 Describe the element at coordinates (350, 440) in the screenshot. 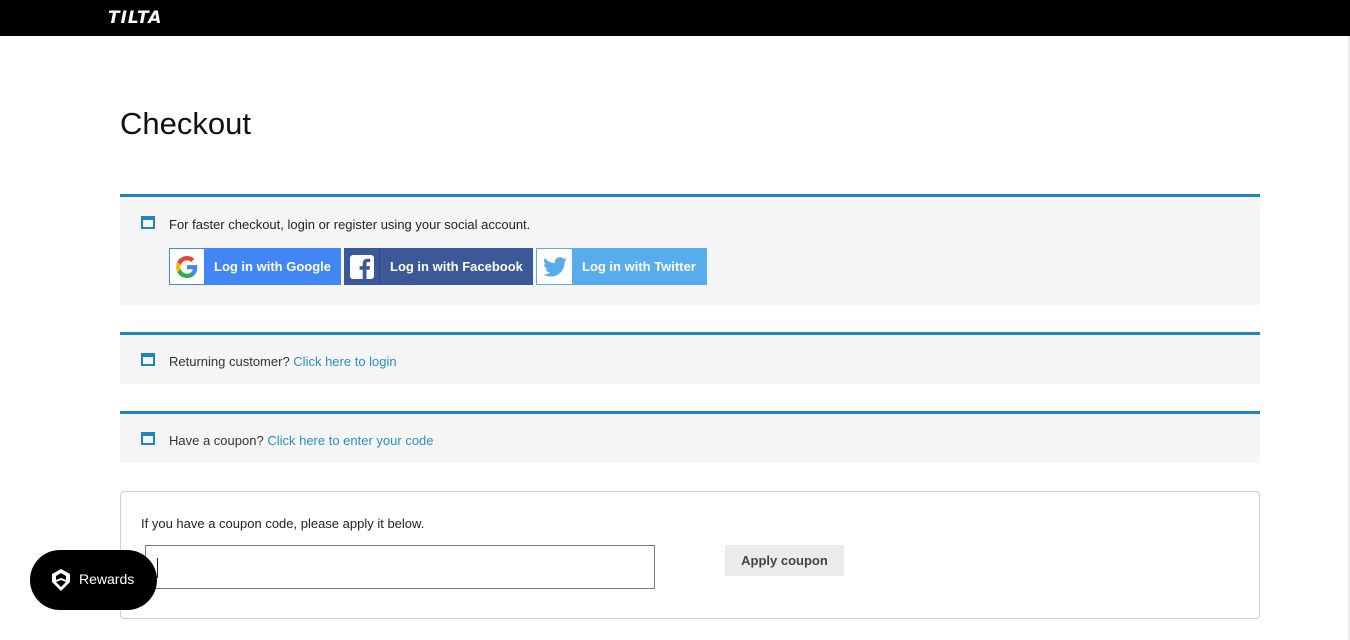

I see `enter-coupon-link: Click here to enter your code` at that location.